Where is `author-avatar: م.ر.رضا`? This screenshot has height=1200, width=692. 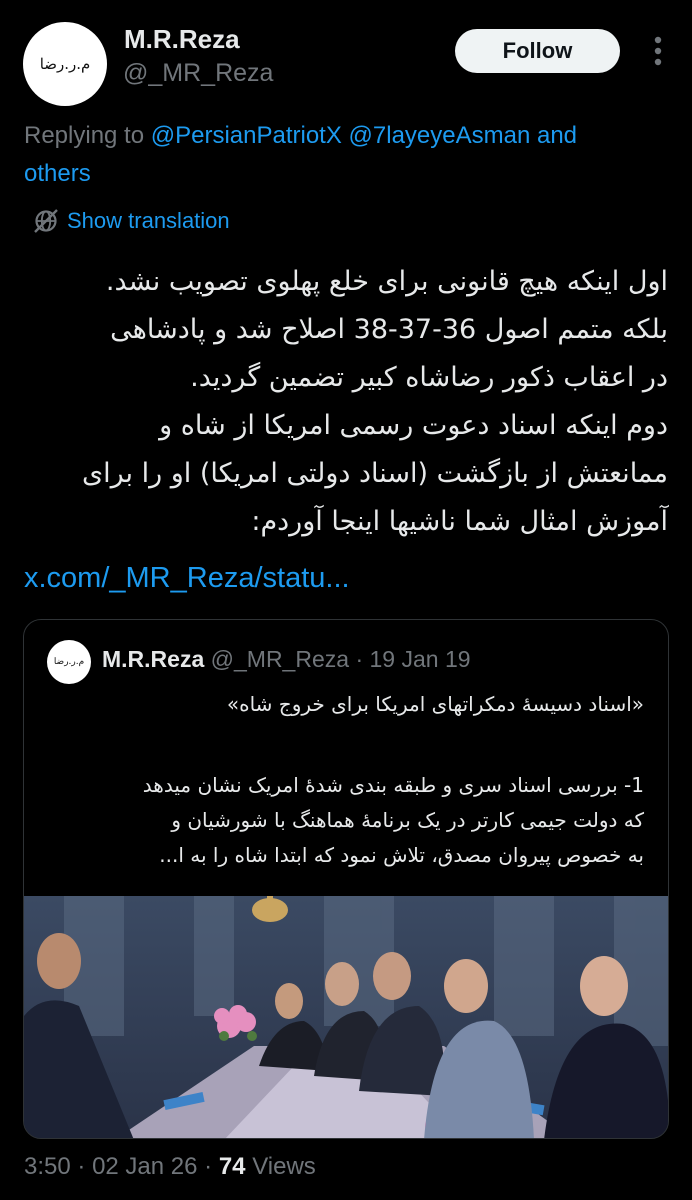 author-avatar: م.ر.رضا is located at coordinates (65, 64).